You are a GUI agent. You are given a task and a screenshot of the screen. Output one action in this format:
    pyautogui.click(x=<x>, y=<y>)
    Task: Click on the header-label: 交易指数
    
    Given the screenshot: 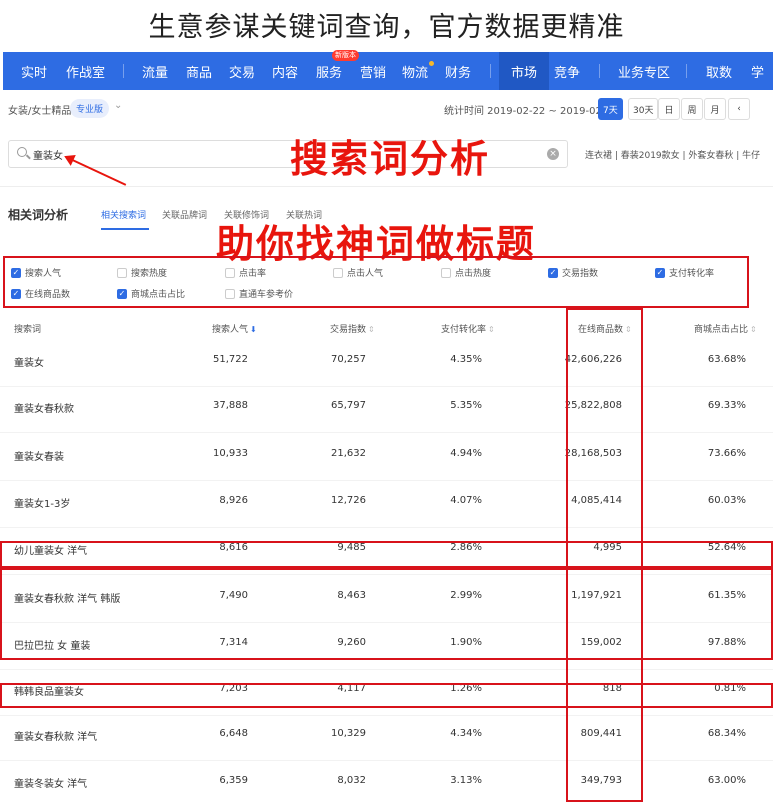 What is the action you would take?
    pyautogui.click(x=348, y=330)
    